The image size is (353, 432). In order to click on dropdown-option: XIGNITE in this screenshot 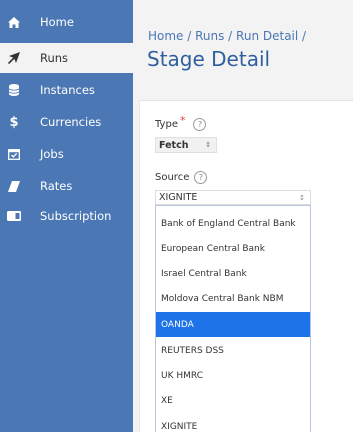, I will do `click(233, 423)`.